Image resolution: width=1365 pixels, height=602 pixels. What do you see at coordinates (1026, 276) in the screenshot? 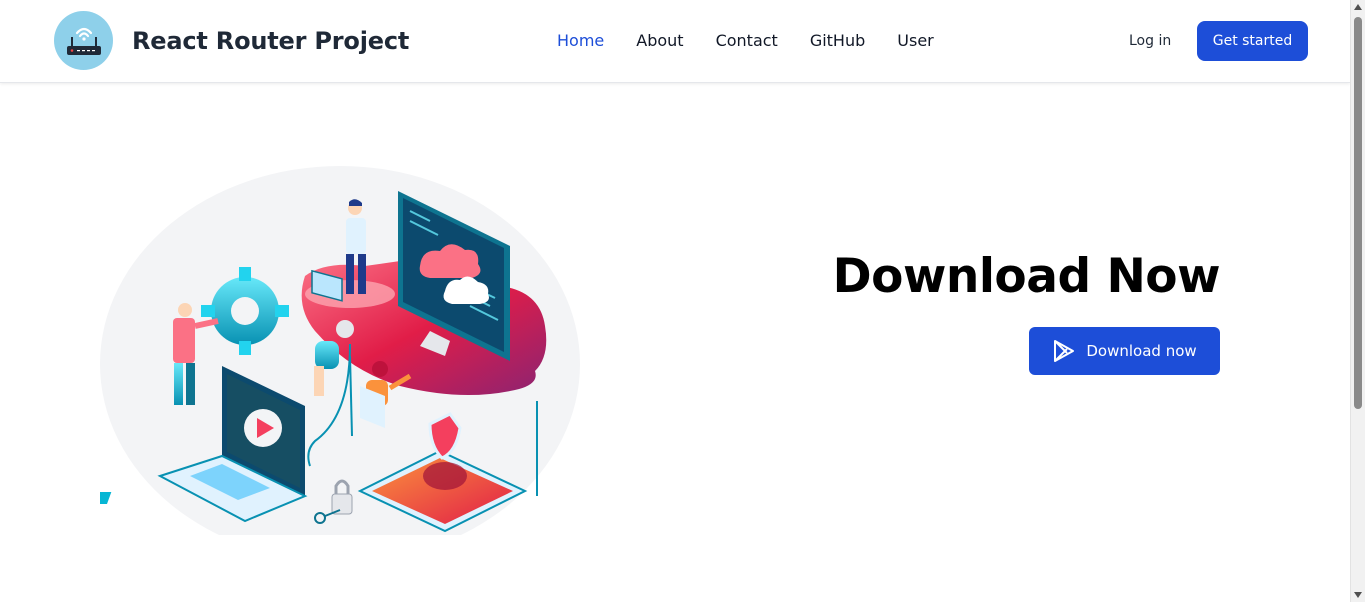
I see `hero-title: Download Now` at bounding box center [1026, 276].